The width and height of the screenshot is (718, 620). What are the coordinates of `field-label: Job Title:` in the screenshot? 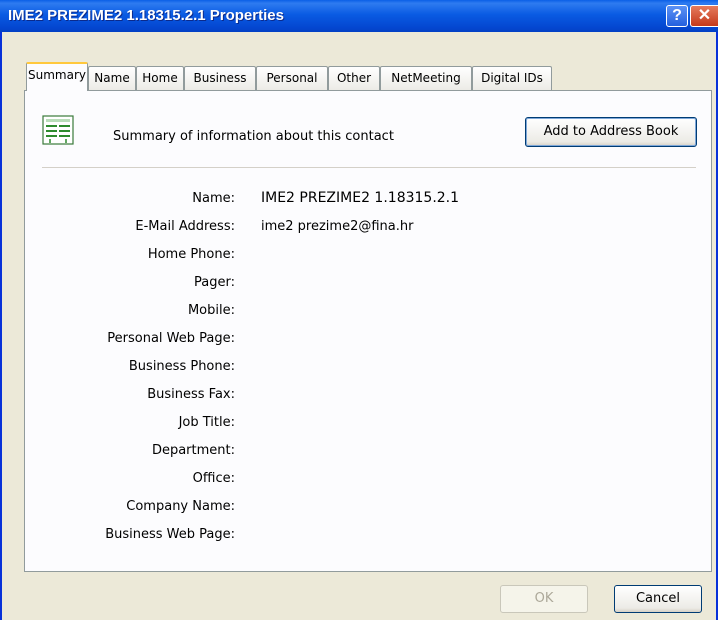 It's located at (206, 422).